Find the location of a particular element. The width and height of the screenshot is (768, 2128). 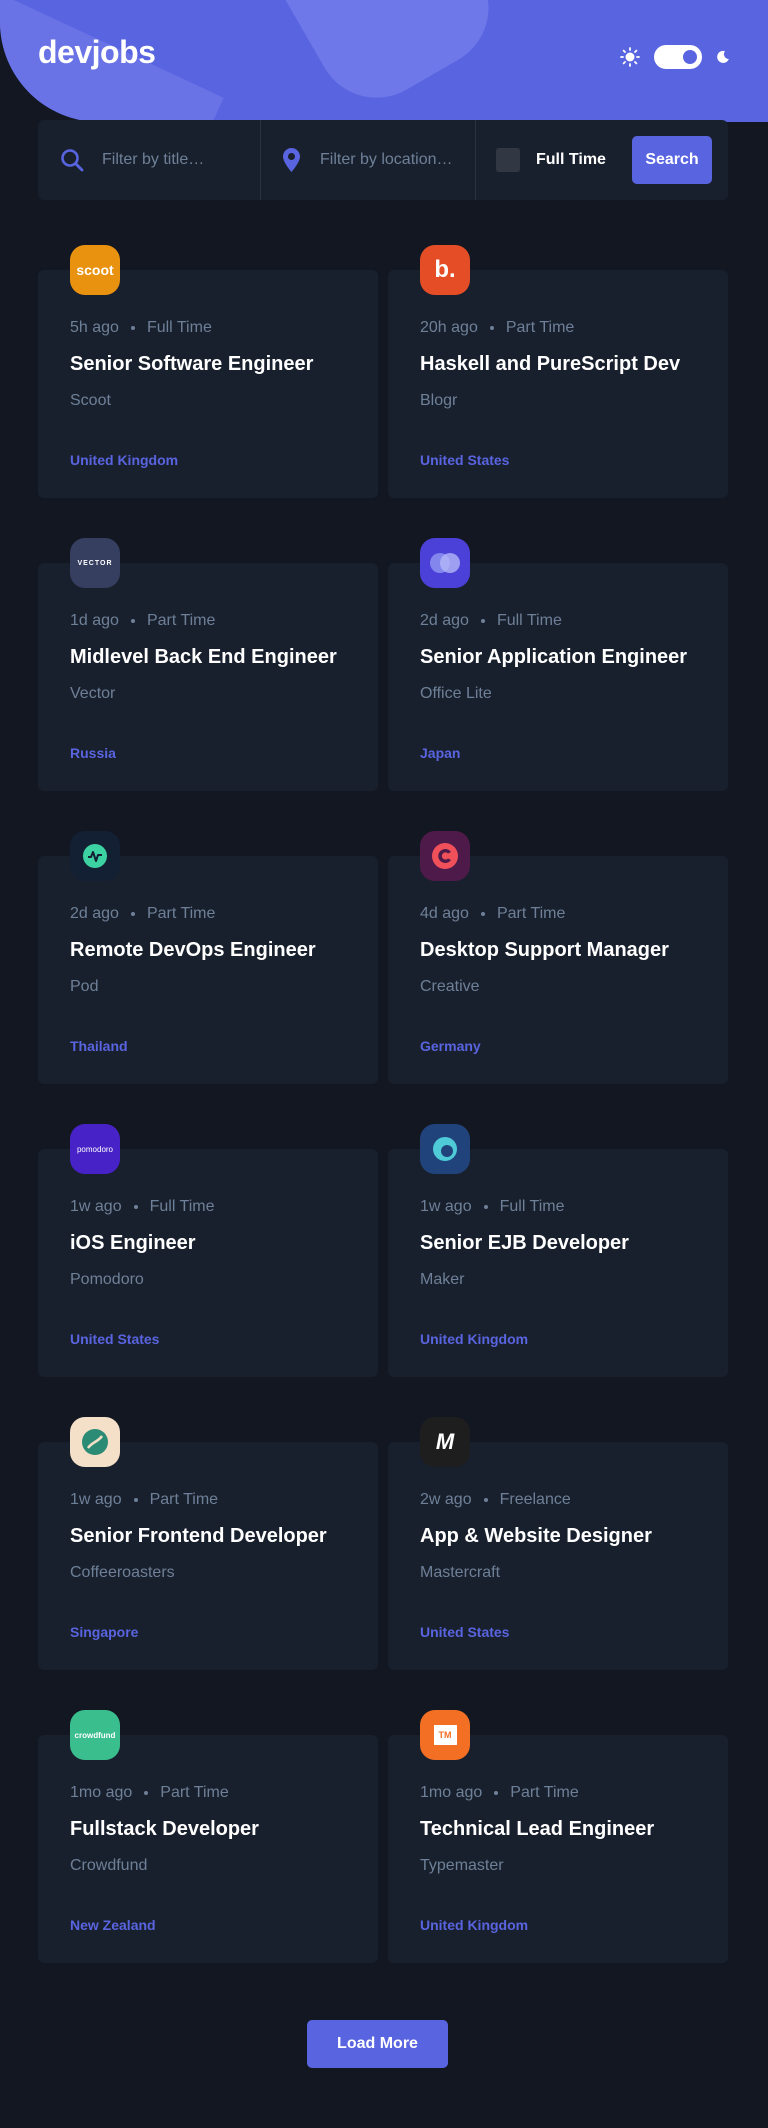

company-name: Pod is located at coordinates (84, 986).